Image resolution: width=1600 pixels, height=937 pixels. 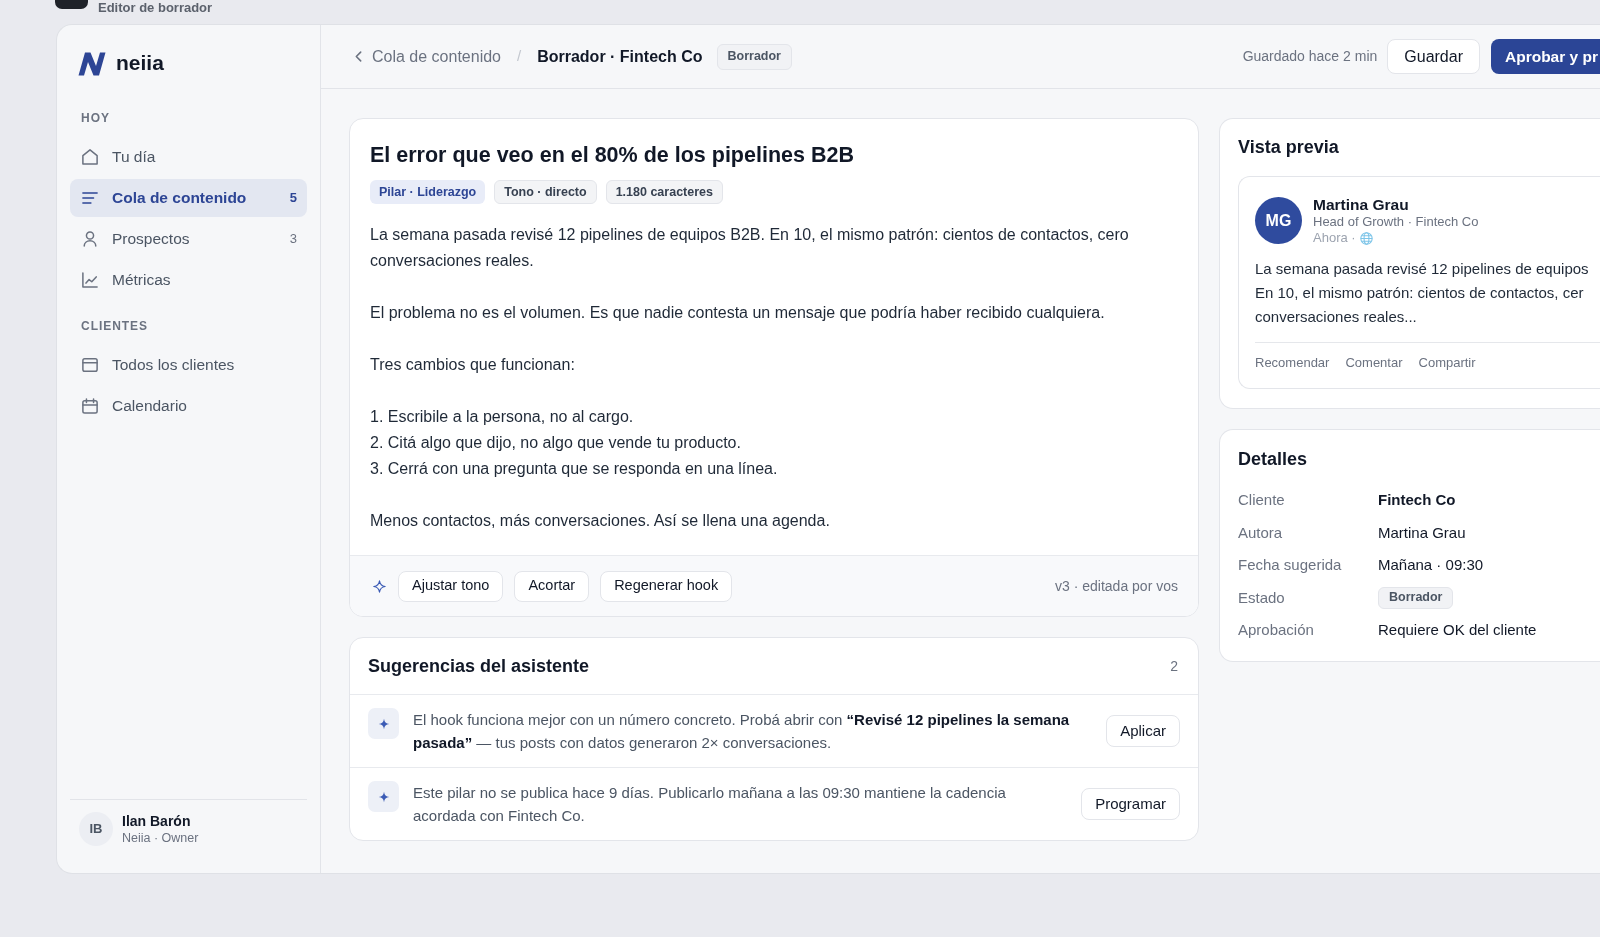 What do you see at coordinates (545, 192) in the screenshot?
I see `post-tag: Tono · directo` at bounding box center [545, 192].